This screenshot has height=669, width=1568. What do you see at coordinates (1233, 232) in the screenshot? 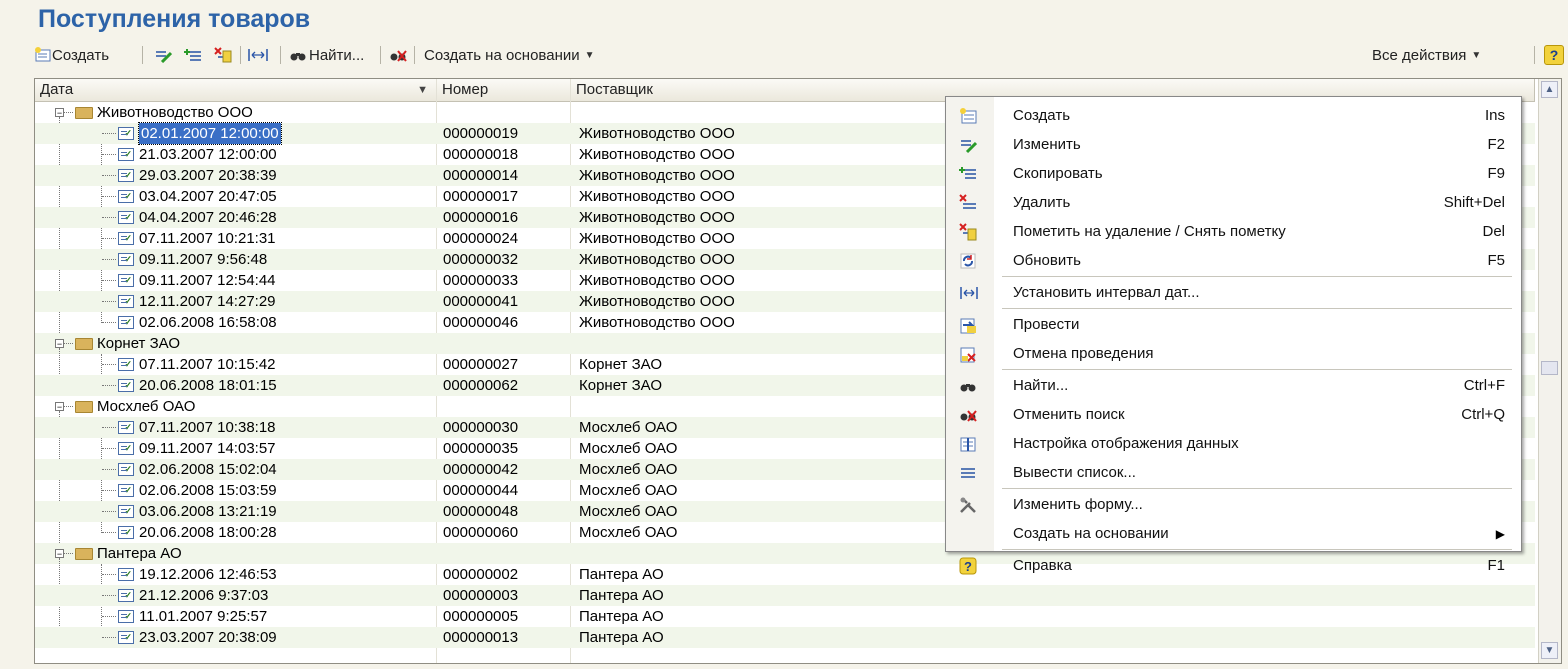
I see `menu-item: Пометить на удаление / Снять пометку Del` at bounding box center [1233, 232].